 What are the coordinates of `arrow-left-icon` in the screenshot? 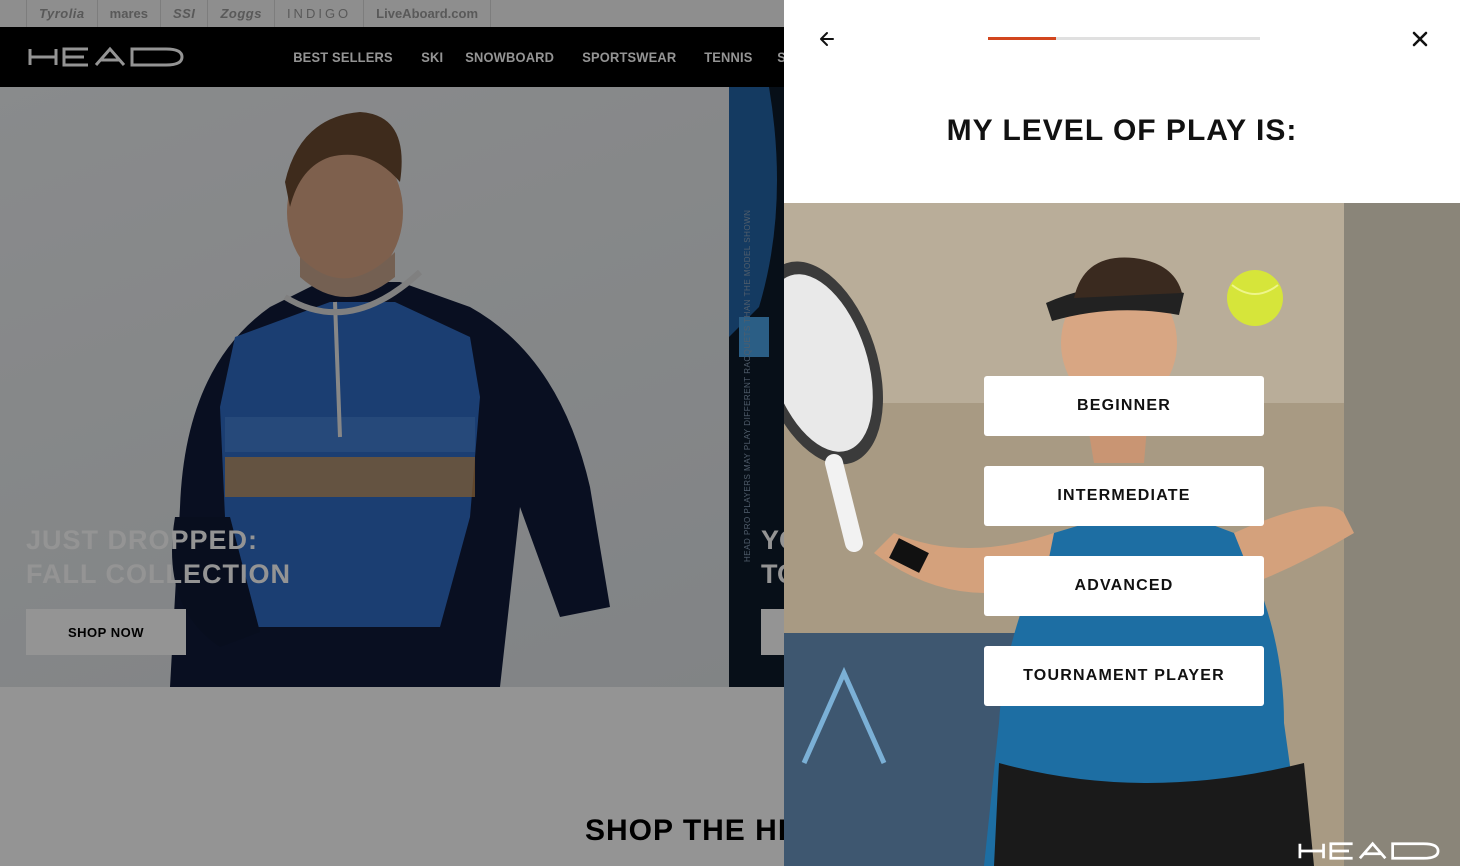 It's located at (827, 39).